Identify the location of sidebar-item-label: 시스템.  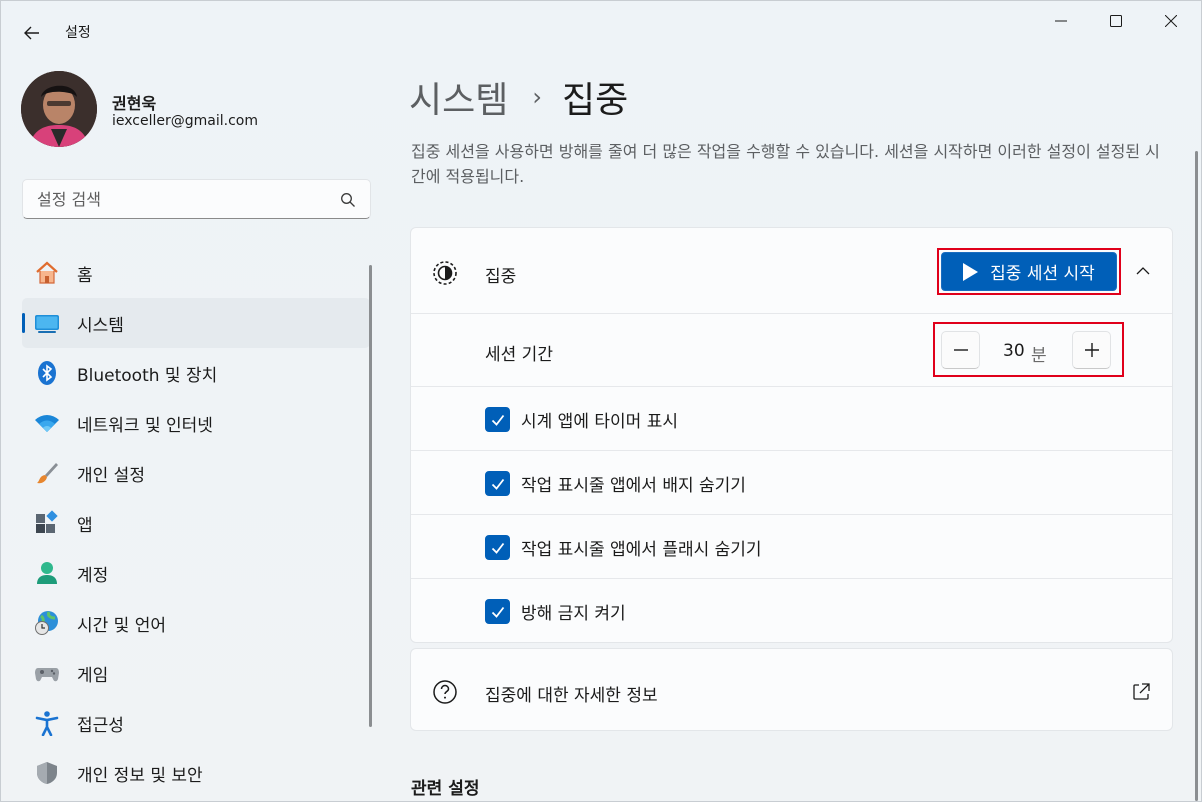
(100, 325).